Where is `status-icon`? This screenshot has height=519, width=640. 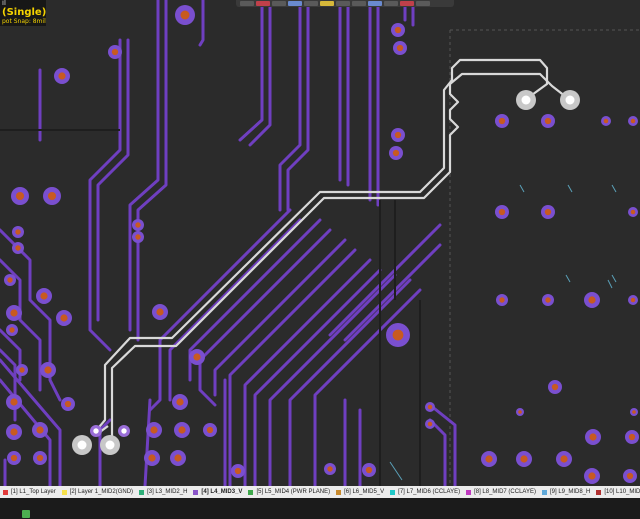
status-icon is located at coordinates (26, 514).